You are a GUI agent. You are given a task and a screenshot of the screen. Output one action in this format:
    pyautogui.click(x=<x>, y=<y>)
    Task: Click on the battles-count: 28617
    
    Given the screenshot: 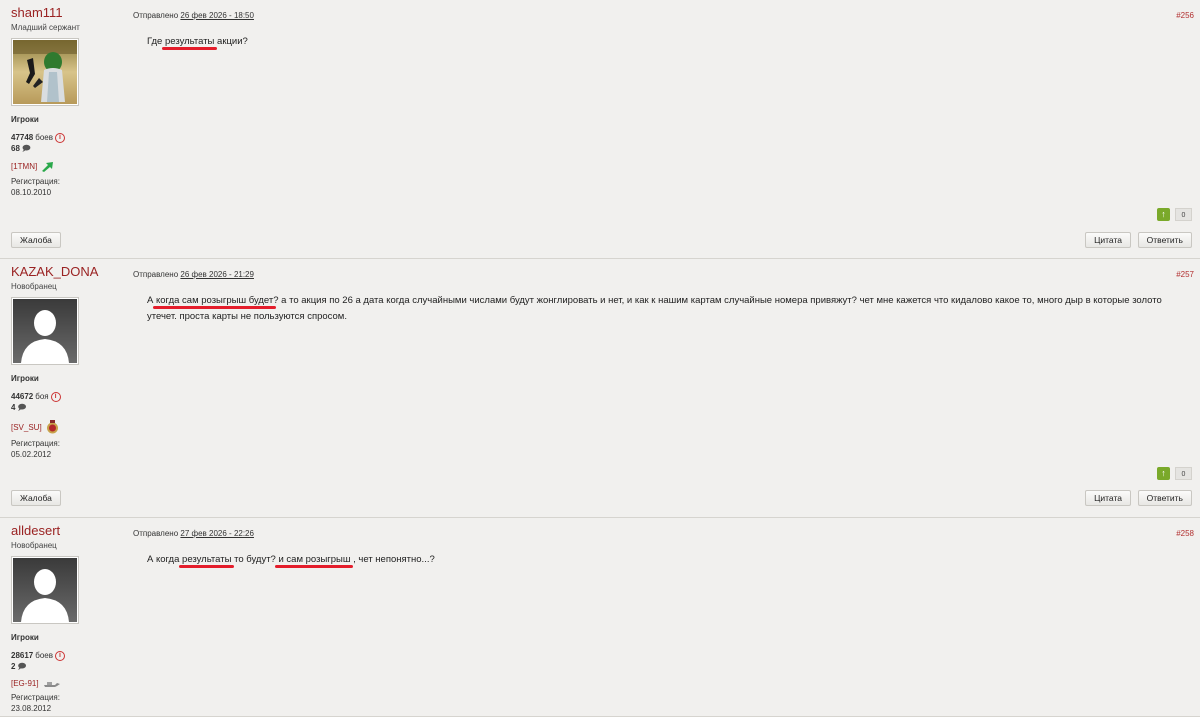 What is the action you would take?
    pyautogui.click(x=22, y=655)
    